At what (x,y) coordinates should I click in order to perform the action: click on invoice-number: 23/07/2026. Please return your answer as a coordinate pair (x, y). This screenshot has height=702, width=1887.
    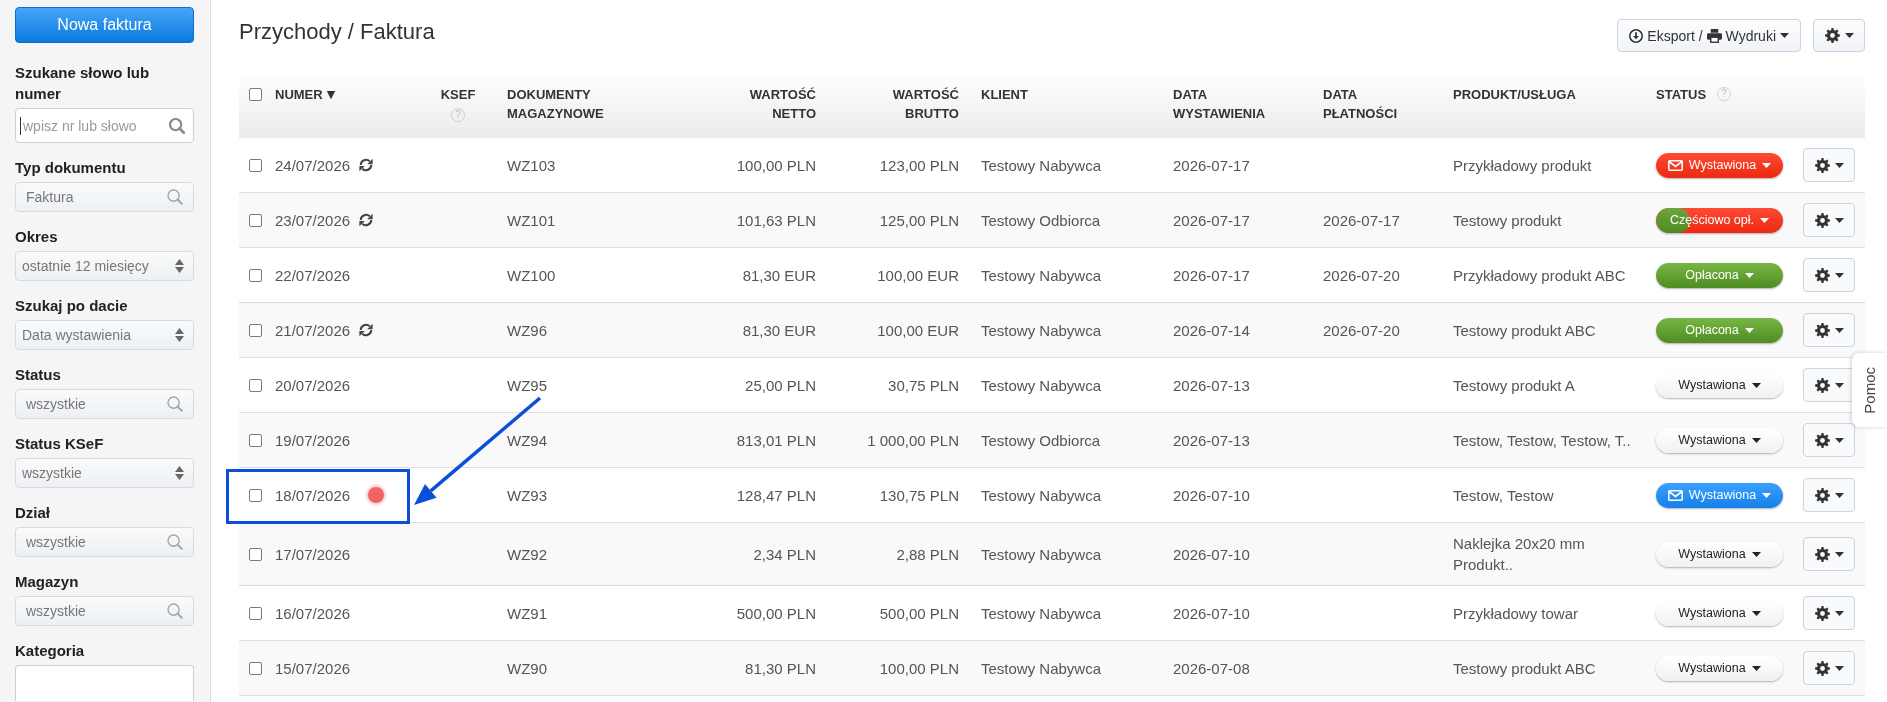
    Looking at the image, I should click on (313, 220).